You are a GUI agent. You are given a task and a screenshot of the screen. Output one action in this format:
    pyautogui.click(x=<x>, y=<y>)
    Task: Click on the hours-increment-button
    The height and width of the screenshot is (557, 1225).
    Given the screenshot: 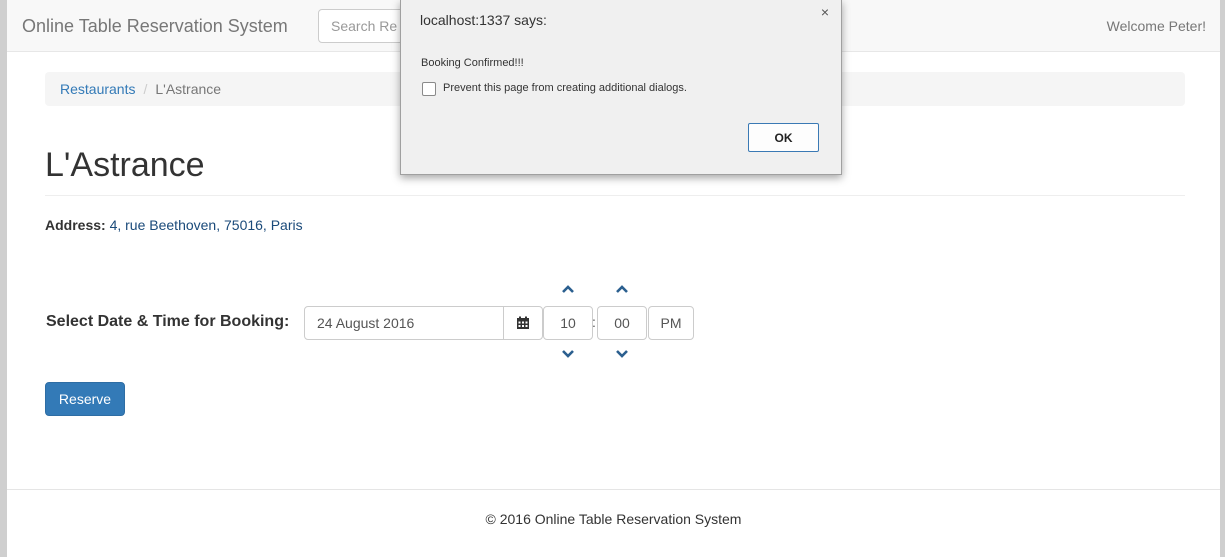 What is the action you would take?
    pyautogui.click(x=568, y=289)
    